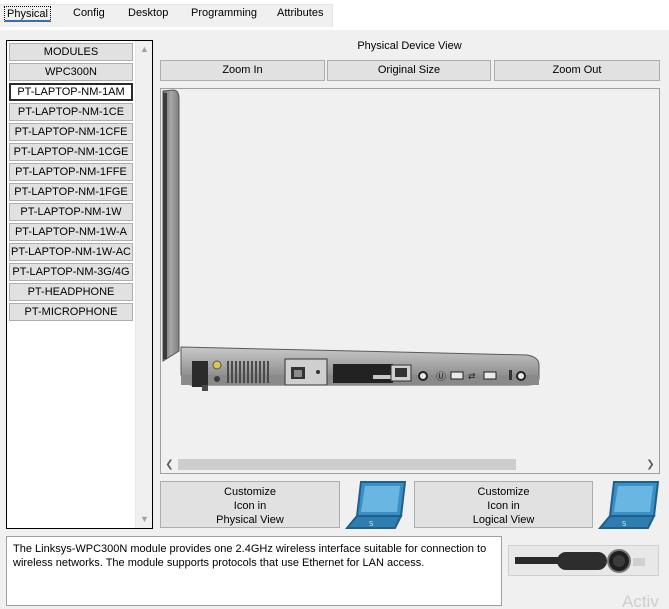  Describe the element at coordinates (300, 14) in the screenshot. I see `tab-attributes: Attributes` at that location.